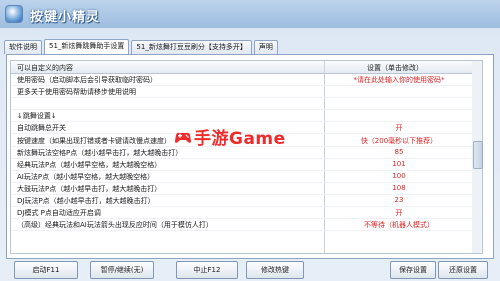 Image resolution: width=500 pixels, height=281 pixels. I want to click on tab-bar: 软件说明 51_新炫舞跳舞助手设置 51_新炫舞打豆豆刷分【支持多开】 声明, so click(142, 46).